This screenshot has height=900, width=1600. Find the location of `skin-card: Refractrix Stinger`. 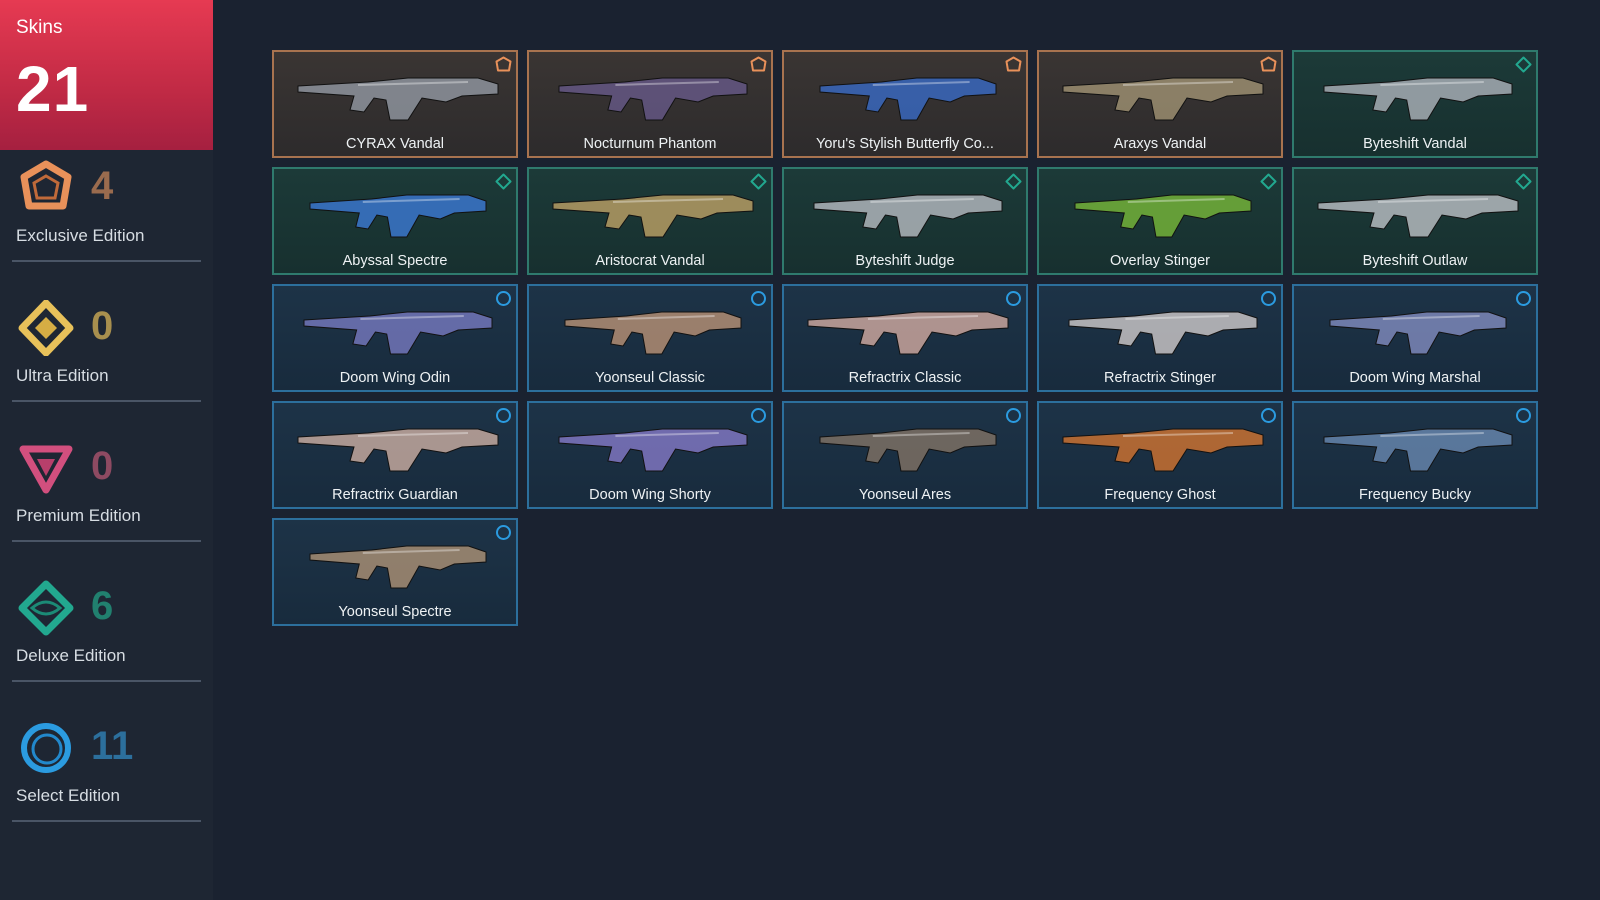

skin-card: Refractrix Stinger is located at coordinates (1160, 338).